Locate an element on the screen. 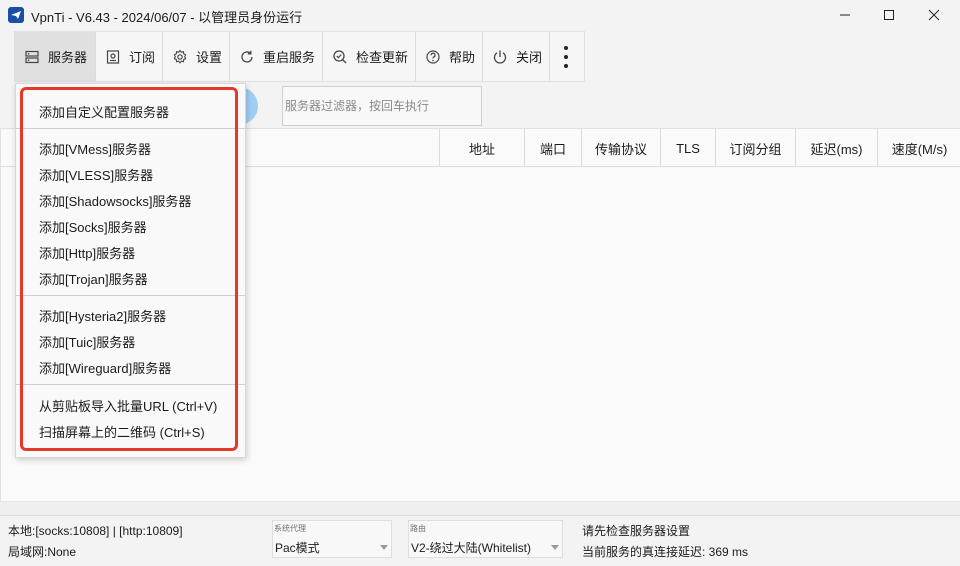  title-bar: VpnTi - V6.43 - 2024/06/07 - 以管理员身份运行 is located at coordinates (480, 15).